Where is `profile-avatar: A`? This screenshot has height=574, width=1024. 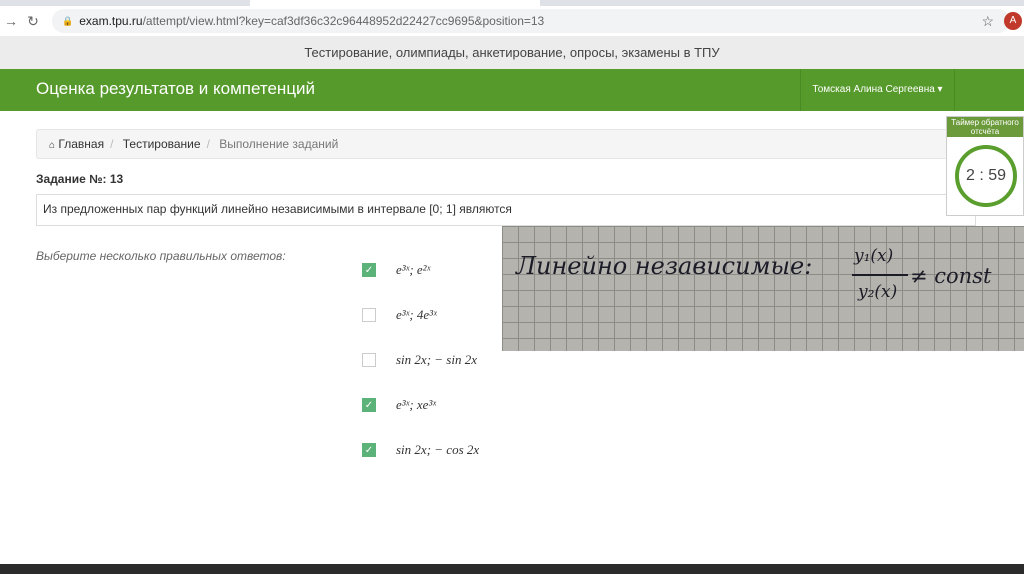 profile-avatar: A is located at coordinates (1013, 21).